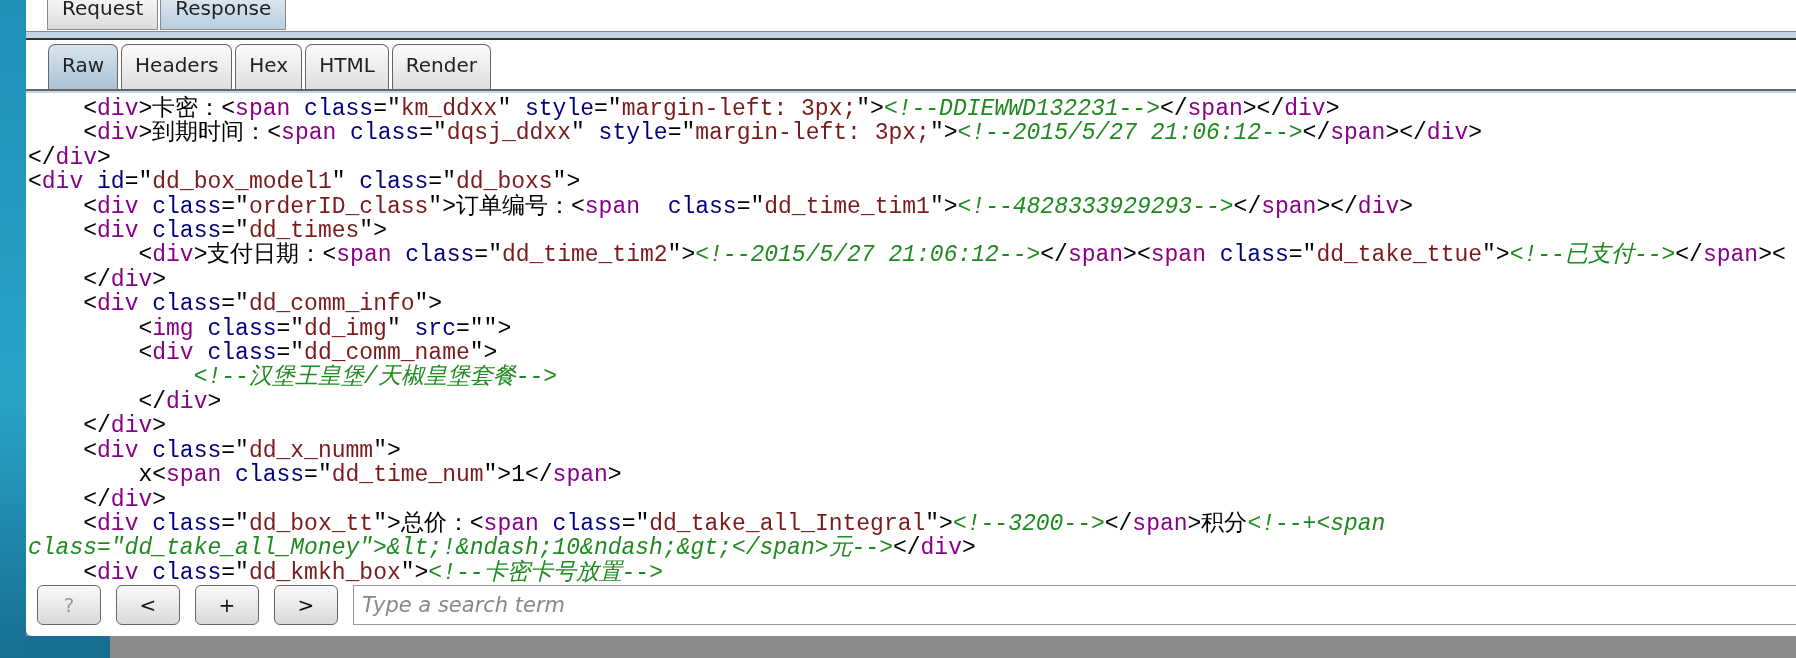 This screenshot has width=1796, height=658. I want to click on search-nav-button: +, so click(227, 605).